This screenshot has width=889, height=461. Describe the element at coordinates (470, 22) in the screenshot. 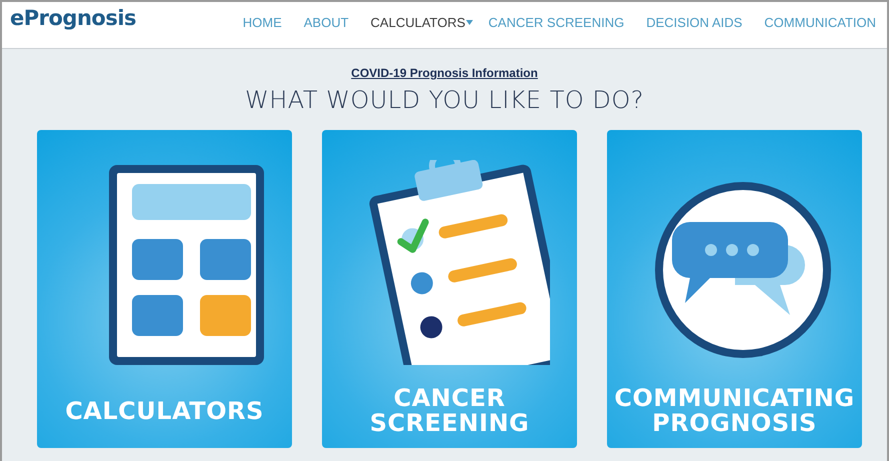

I see `caret-icon` at that location.